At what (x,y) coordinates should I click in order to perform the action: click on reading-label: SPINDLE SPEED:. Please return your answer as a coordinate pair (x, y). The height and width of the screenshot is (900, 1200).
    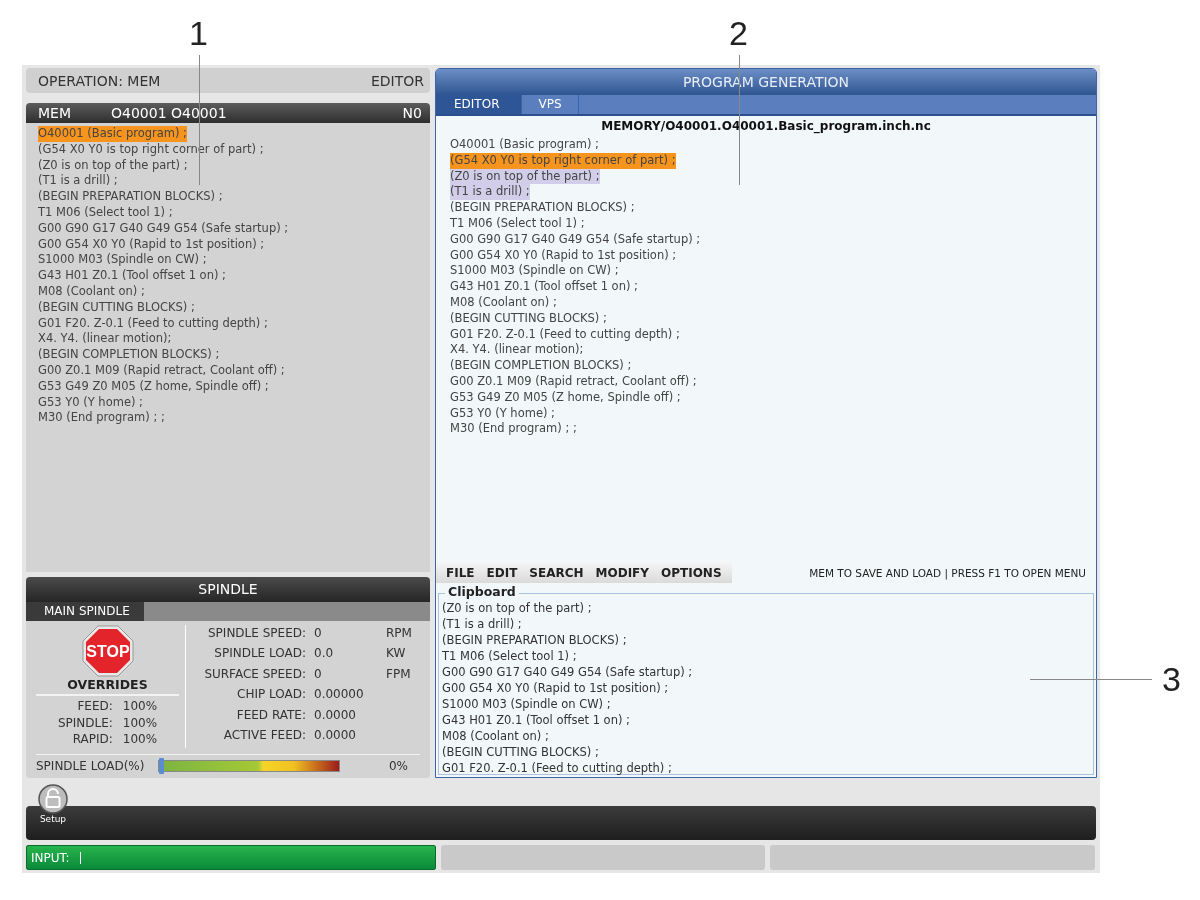
    Looking at the image, I should click on (256, 633).